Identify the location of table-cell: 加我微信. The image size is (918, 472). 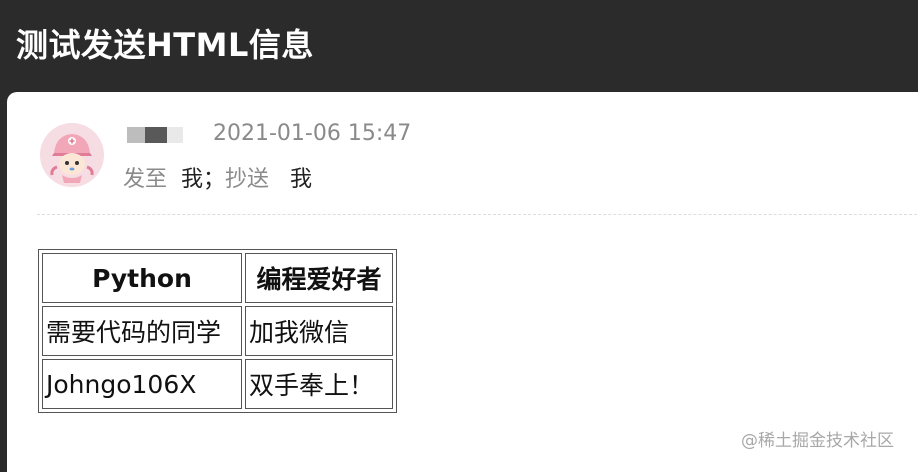
(319, 331).